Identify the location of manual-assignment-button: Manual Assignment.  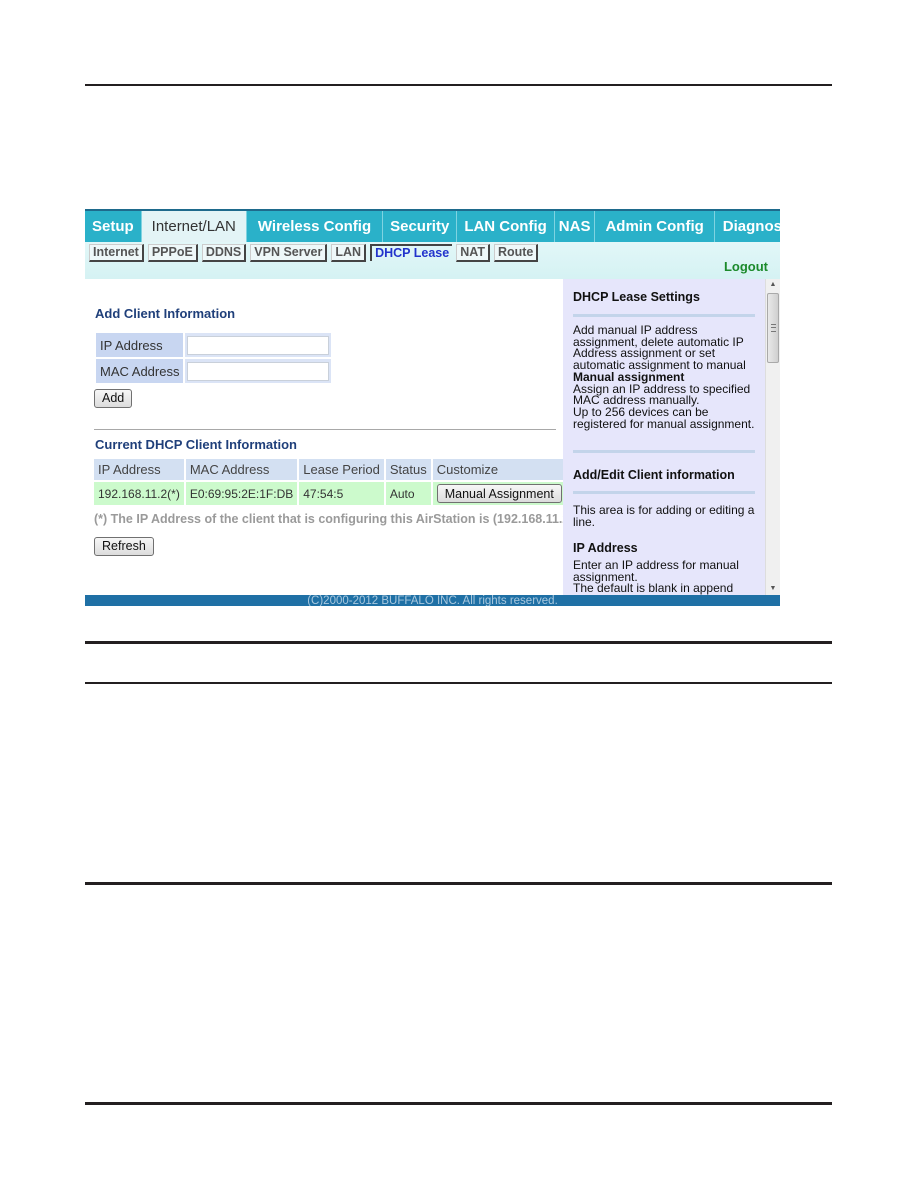
(499, 493).